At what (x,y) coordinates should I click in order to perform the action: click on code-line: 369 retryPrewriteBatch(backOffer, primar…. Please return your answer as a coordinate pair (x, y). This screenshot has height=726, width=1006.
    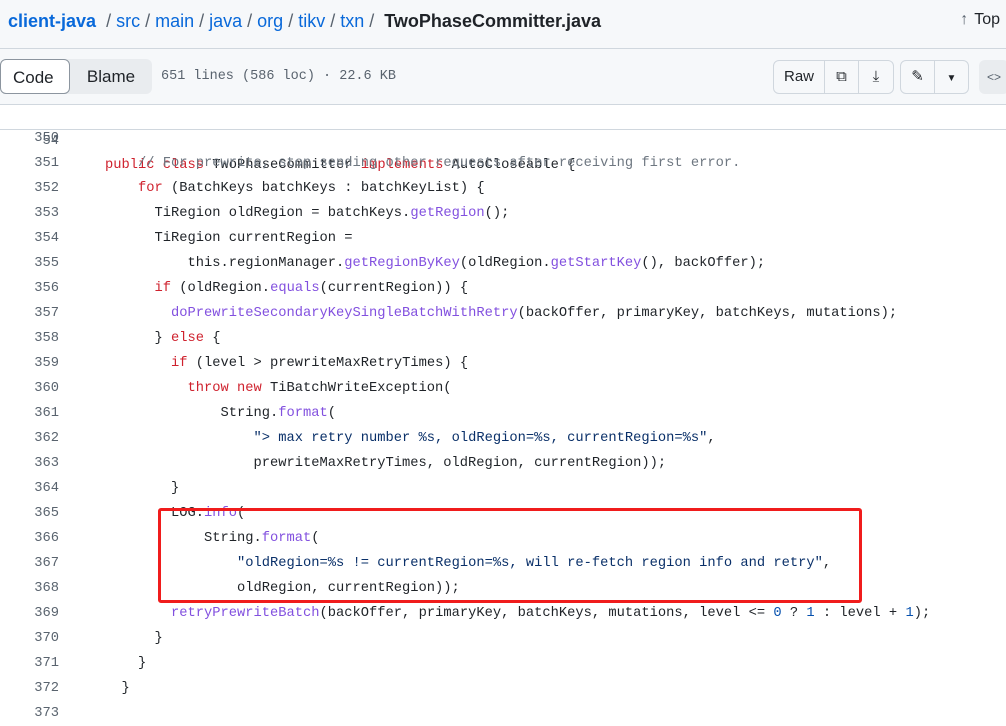
    Looking at the image, I should click on (503, 613).